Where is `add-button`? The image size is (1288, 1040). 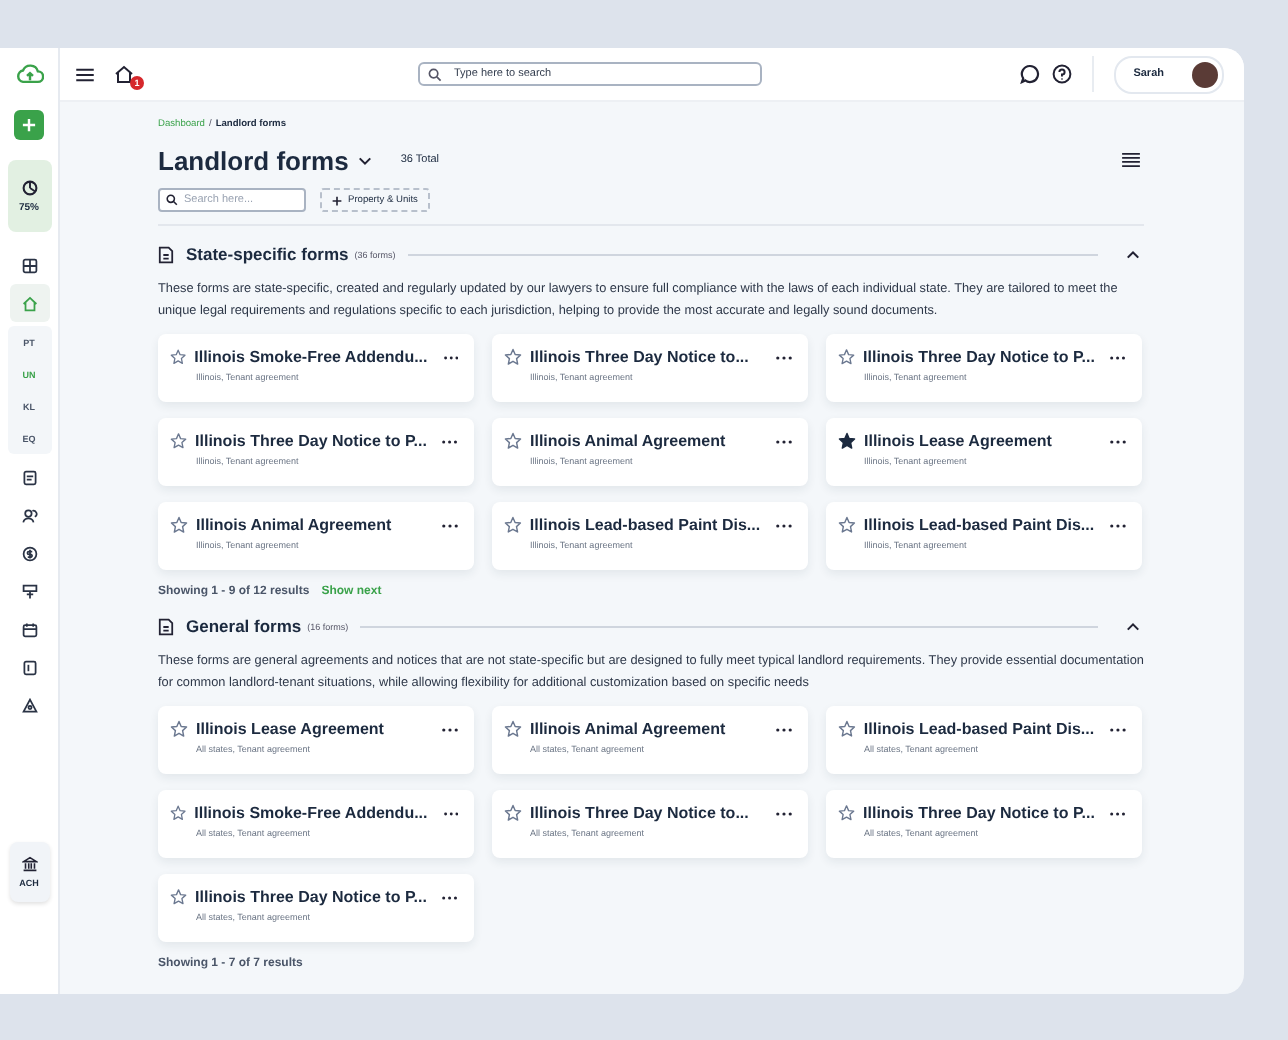 add-button is located at coordinates (29, 125).